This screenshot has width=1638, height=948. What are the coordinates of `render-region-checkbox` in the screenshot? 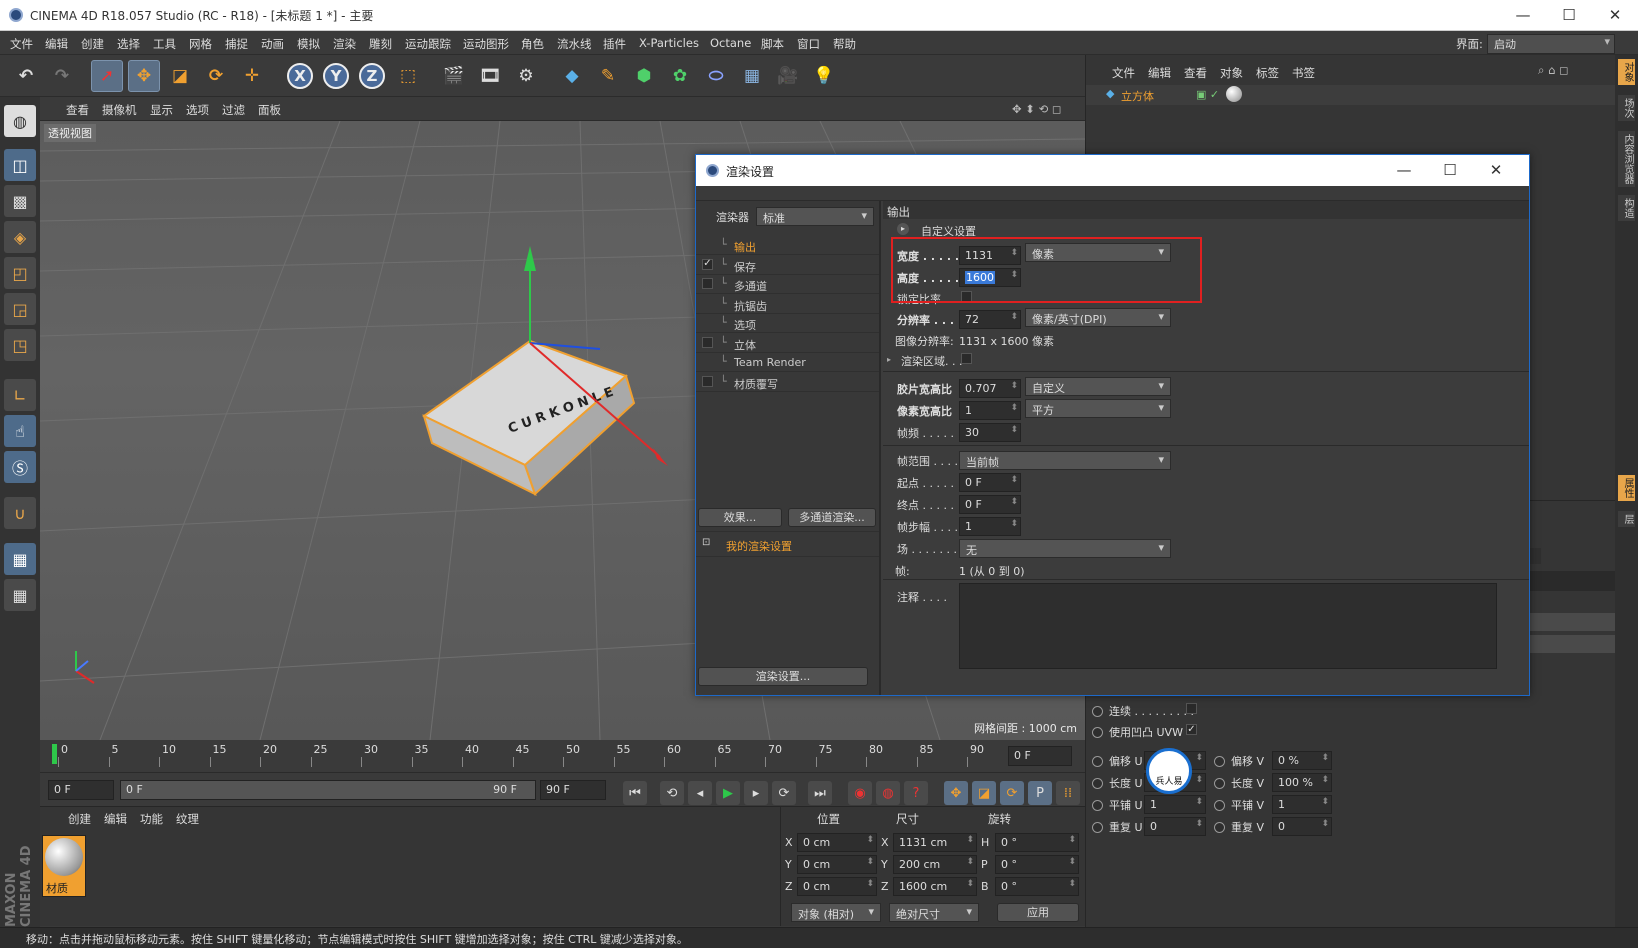 It's located at (966, 358).